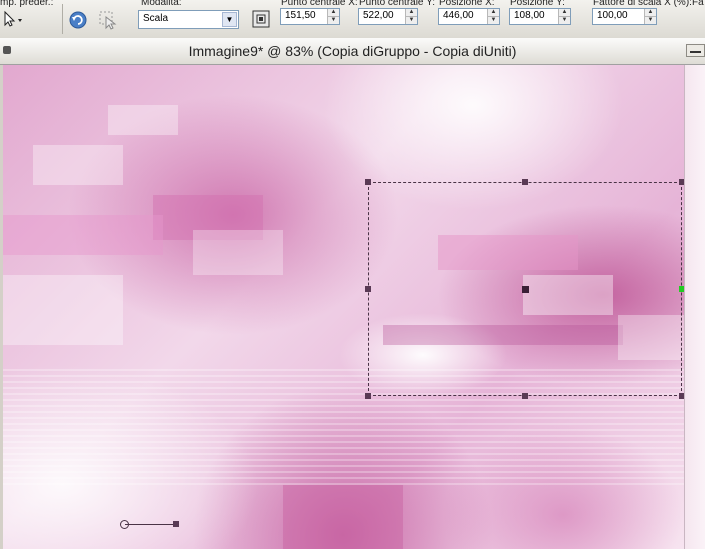 This screenshot has height=549, width=705. What do you see at coordinates (27, 4) in the screenshot?
I see `preset-label: mp. preder.:` at bounding box center [27, 4].